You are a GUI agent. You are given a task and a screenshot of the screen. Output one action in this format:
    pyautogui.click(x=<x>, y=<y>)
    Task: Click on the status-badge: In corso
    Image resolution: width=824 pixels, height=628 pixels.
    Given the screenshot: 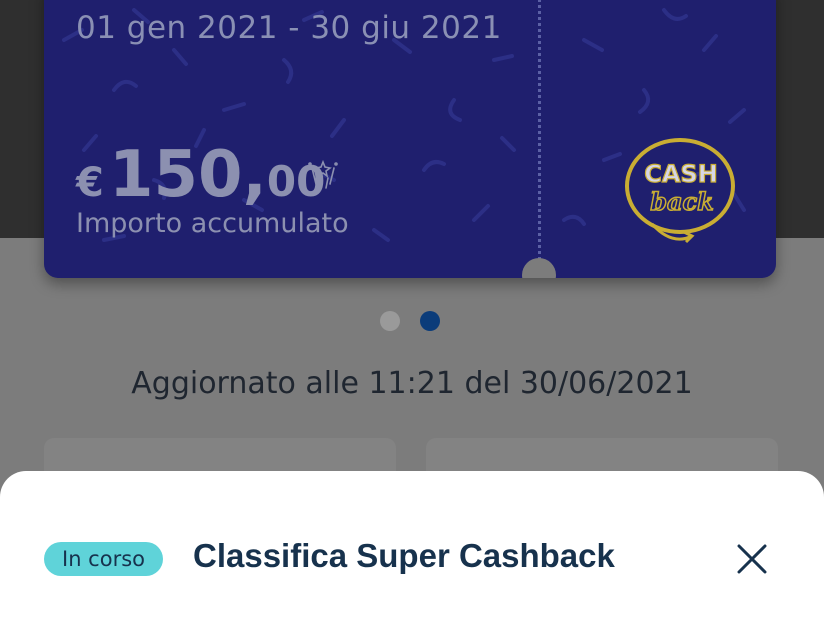 What is the action you would take?
    pyautogui.click(x=103, y=559)
    